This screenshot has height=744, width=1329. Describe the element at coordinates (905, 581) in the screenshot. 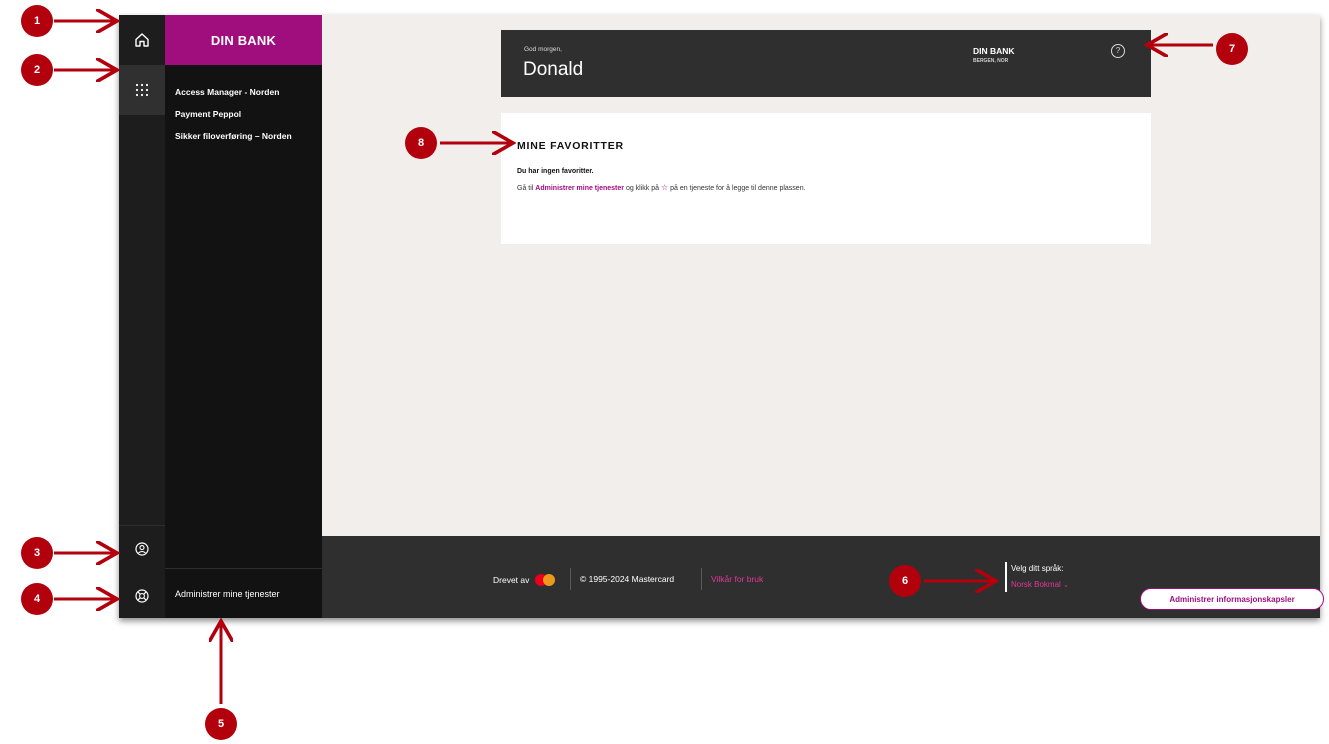

I see `annotation-marker-6: 6` at that location.